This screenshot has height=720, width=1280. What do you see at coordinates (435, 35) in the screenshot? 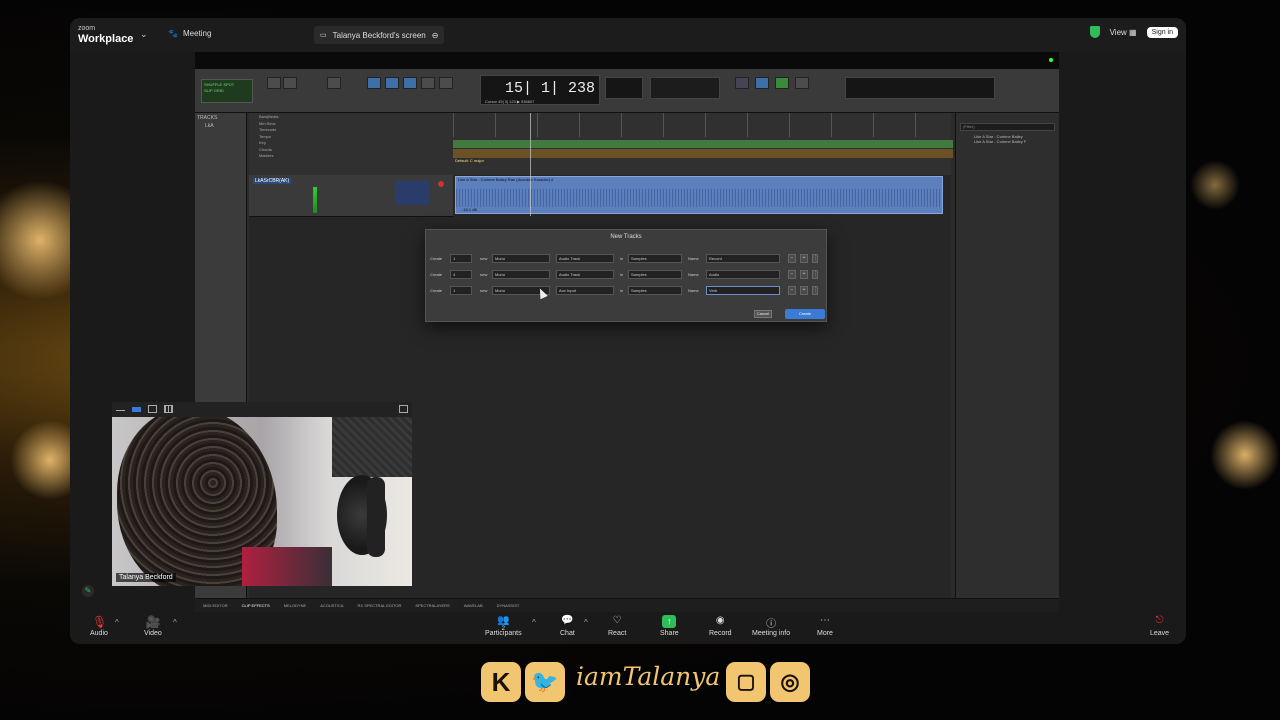
I see `more-options-icon: ⊖` at bounding box center [435, 35].